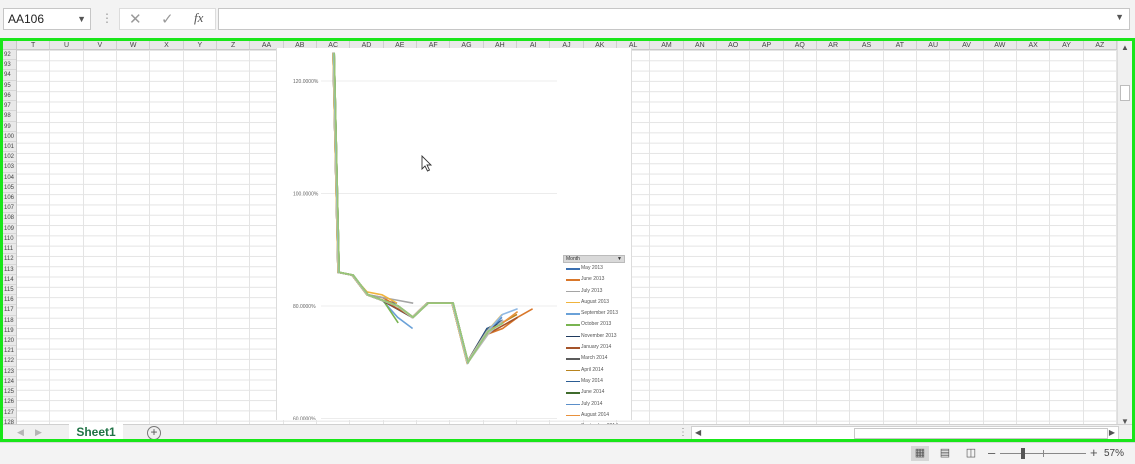 Image resolution: width=1135 pixels, height=464 pixels. I want to click on row-header-101: 101, so click(9, 147).